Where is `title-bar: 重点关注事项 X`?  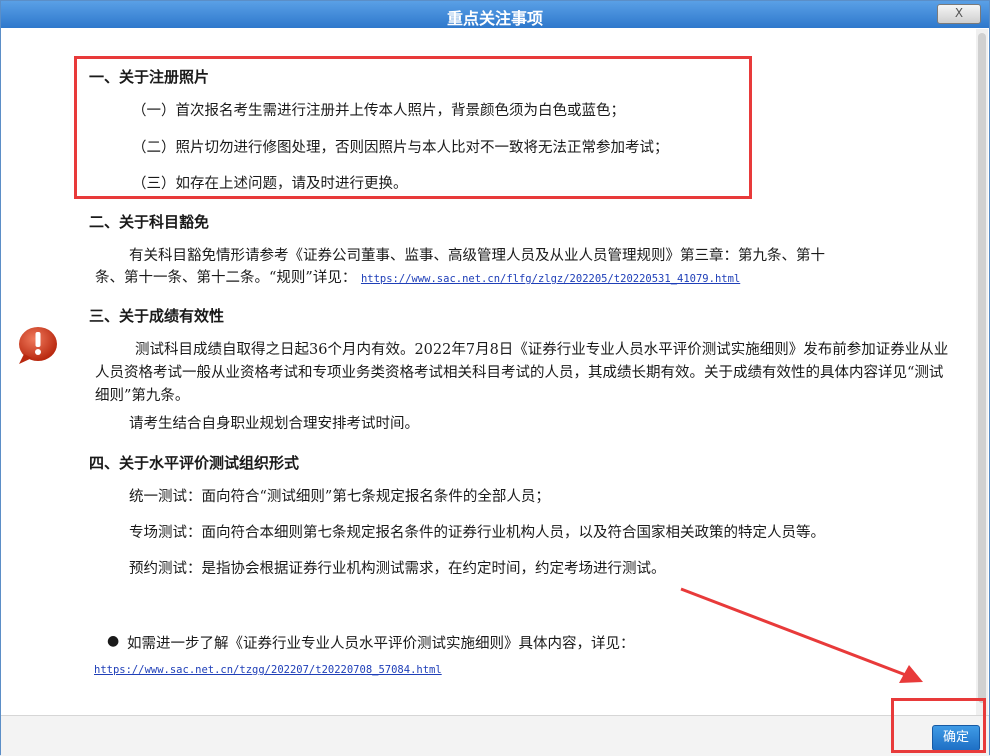
title-bar: 重点关注事项 X is located at coordinates (495, 14).